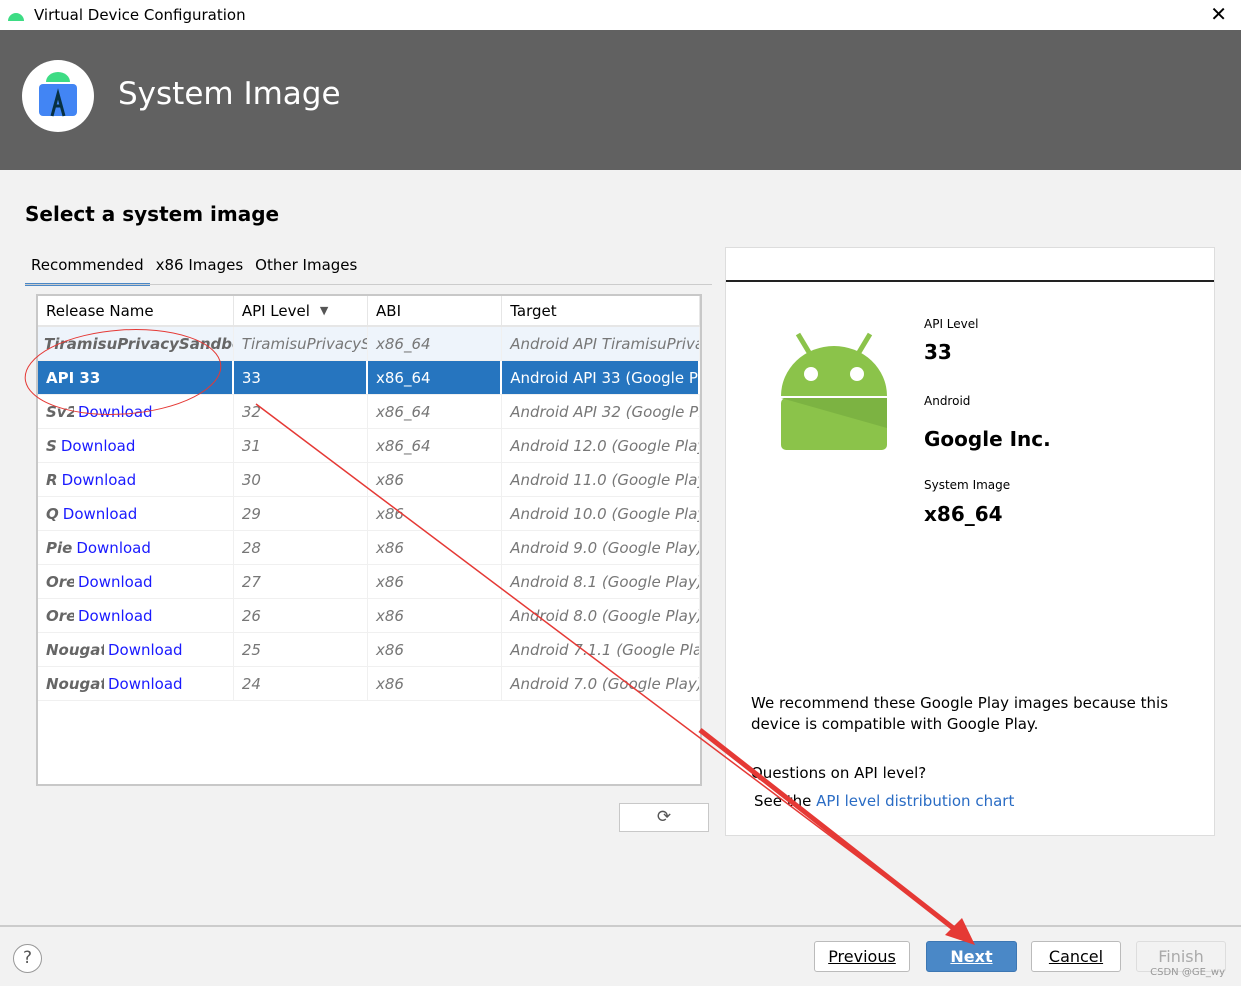 The height and width of the screenshot is (986, 1241). What do you see at coordinates (136, 310) in the screenshot?
I see `column-release-name: Release Name` at bounding box center [136, 310].